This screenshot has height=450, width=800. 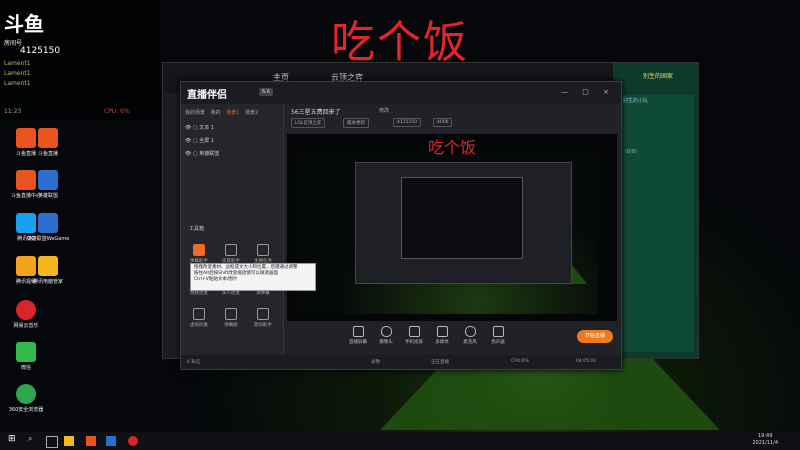 I want to click on desktop-icon-lol: 英雄联盟, so click(x=48, y=184).